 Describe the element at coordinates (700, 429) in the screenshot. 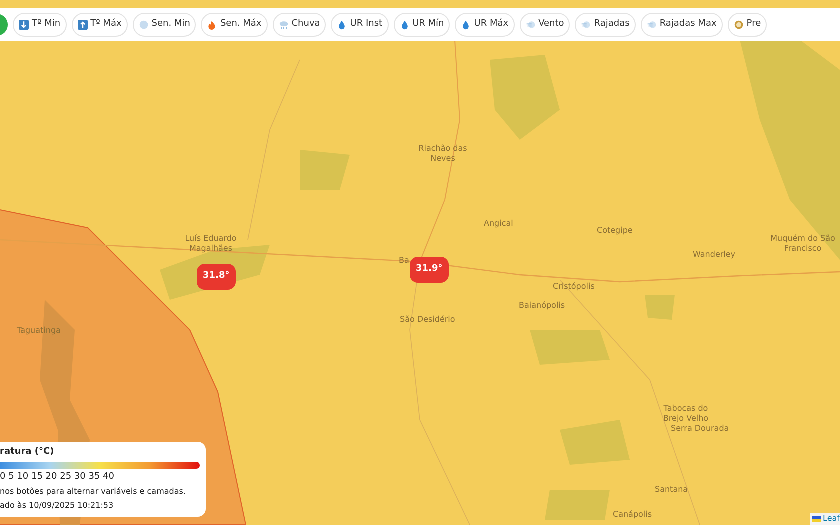

I see `place-label: Serra Dourada` at that location.